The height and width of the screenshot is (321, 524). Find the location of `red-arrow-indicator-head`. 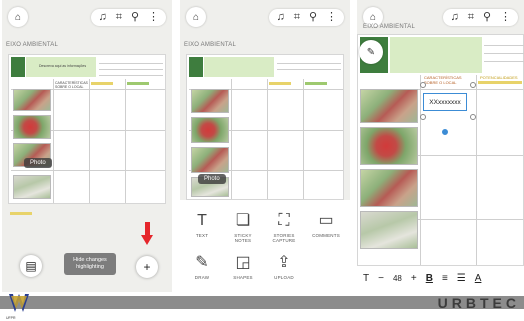

red-arrow-indicator-head is located at coordinates (147, 240).